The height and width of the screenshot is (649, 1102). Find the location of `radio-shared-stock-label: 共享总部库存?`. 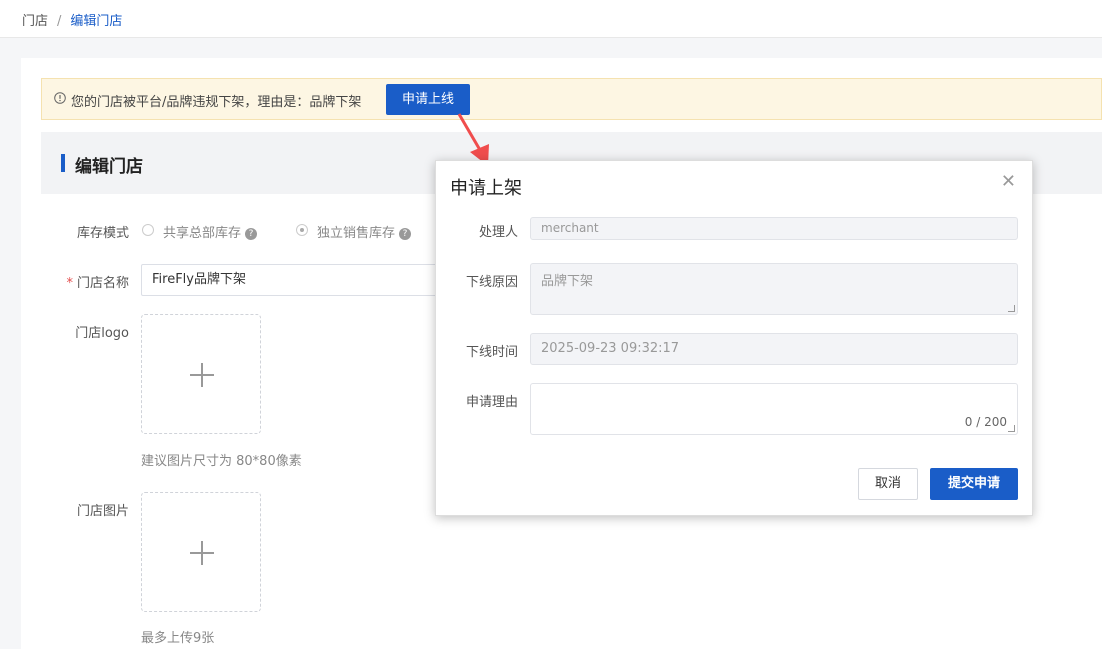

radio-shared-stock-label: 共享总部库存? is located at coordinates (210, 231).